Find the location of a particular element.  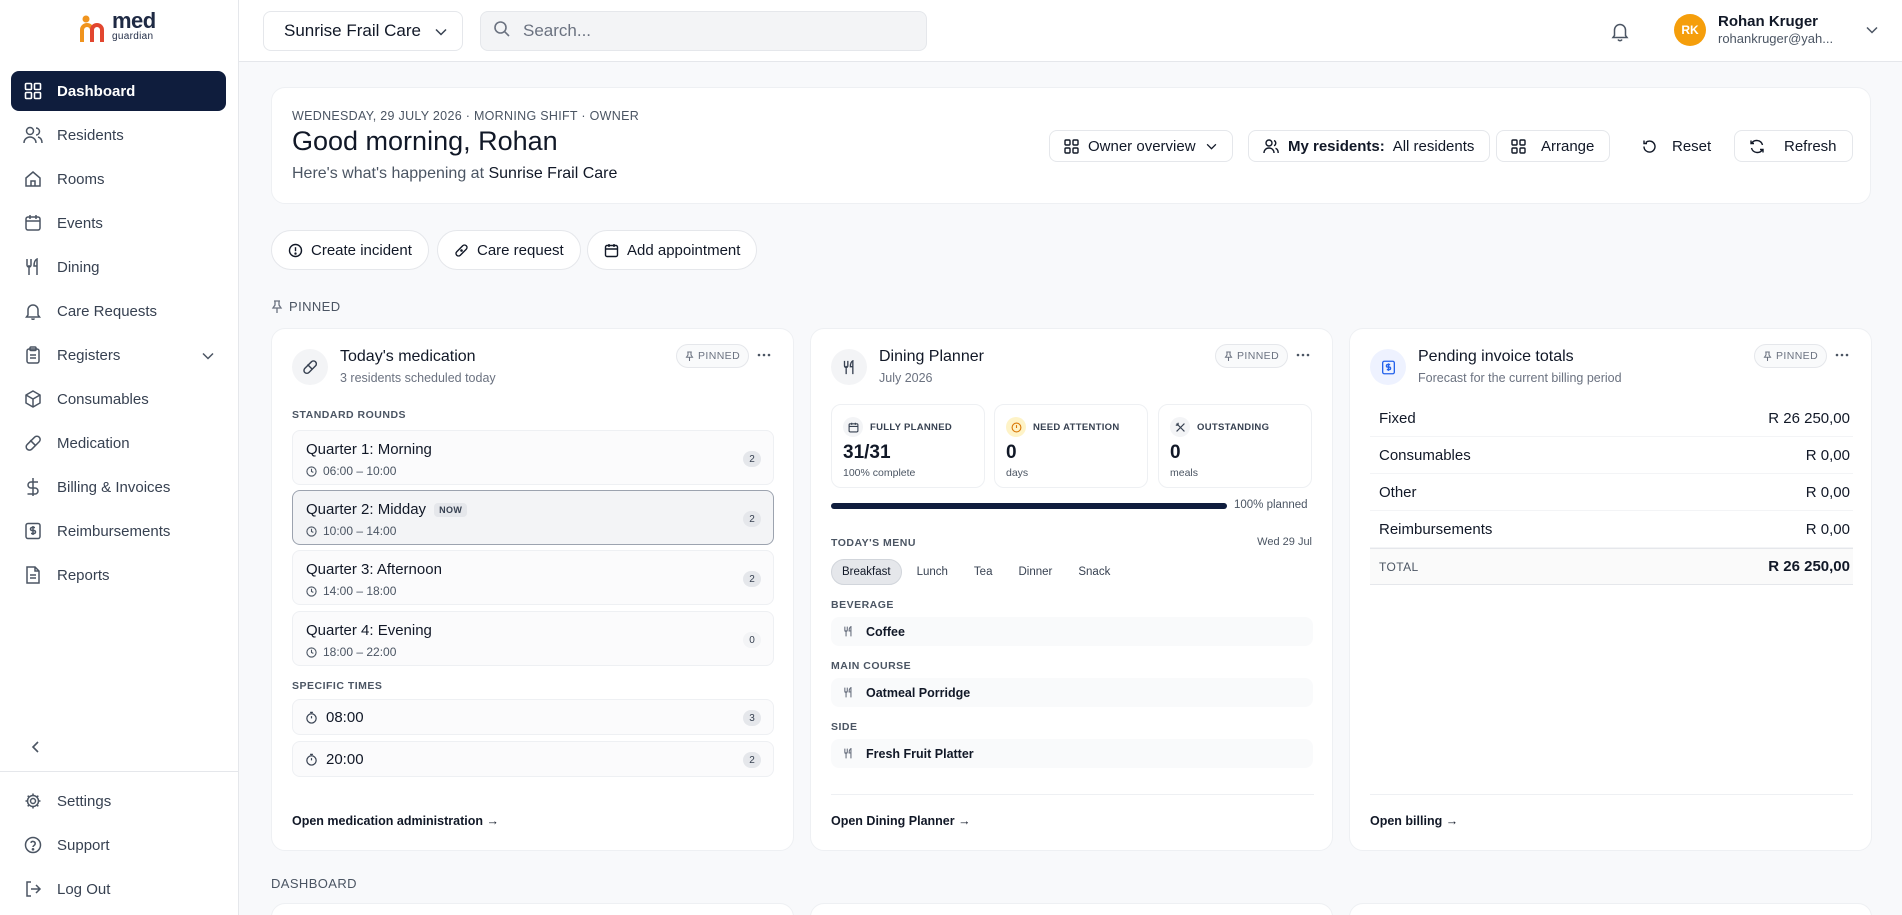

notification-bell-icon is located at coordinates (1620, 31).